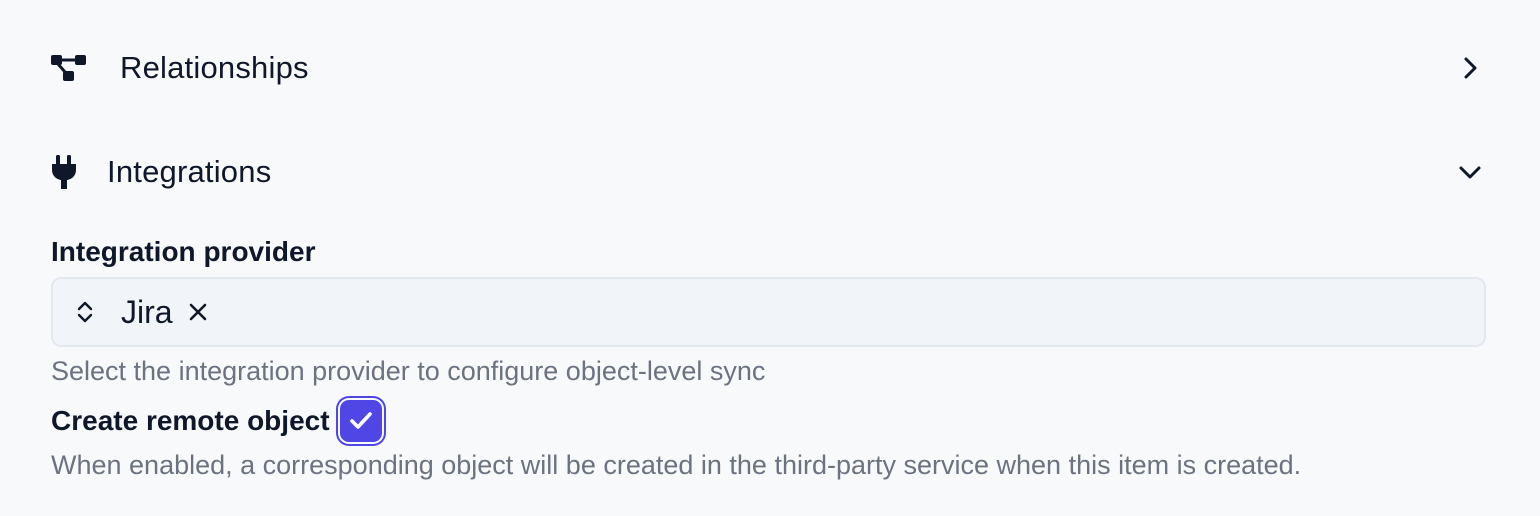  What do you see at coordinates (147, 311) in the screenshot?
I see `selected-provider-value: Jira` at bounding box center [147, 311].